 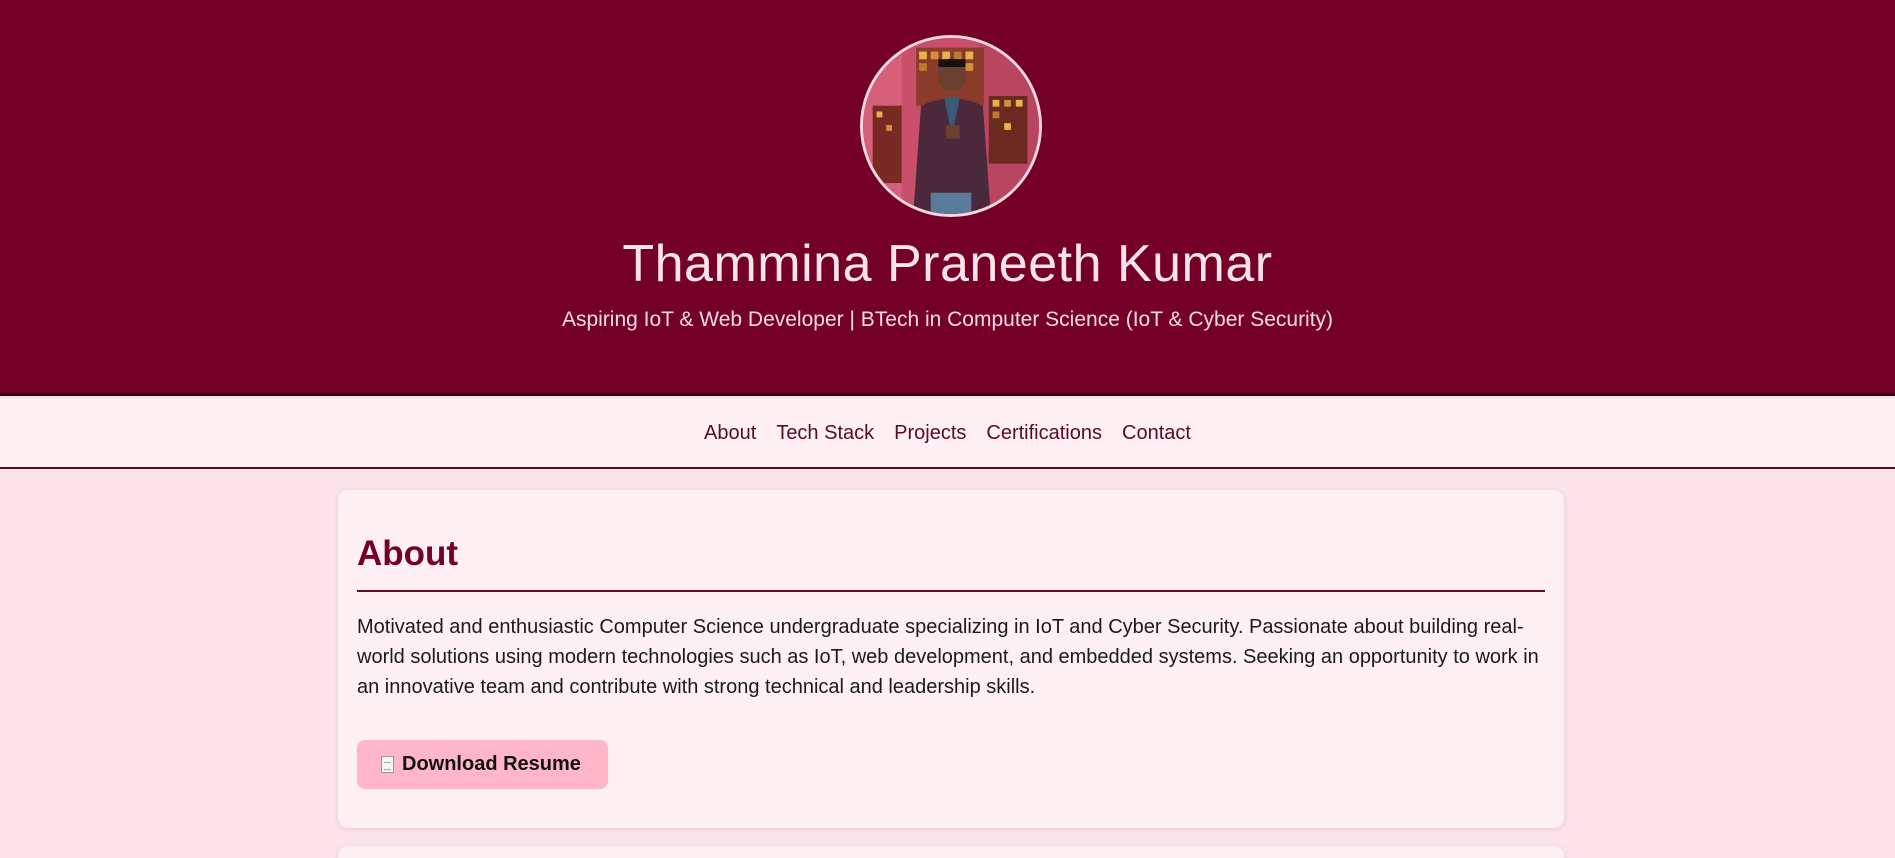 I want to click on nav-link-tech-stack: Tech Stack, so click(x=825, y=433).